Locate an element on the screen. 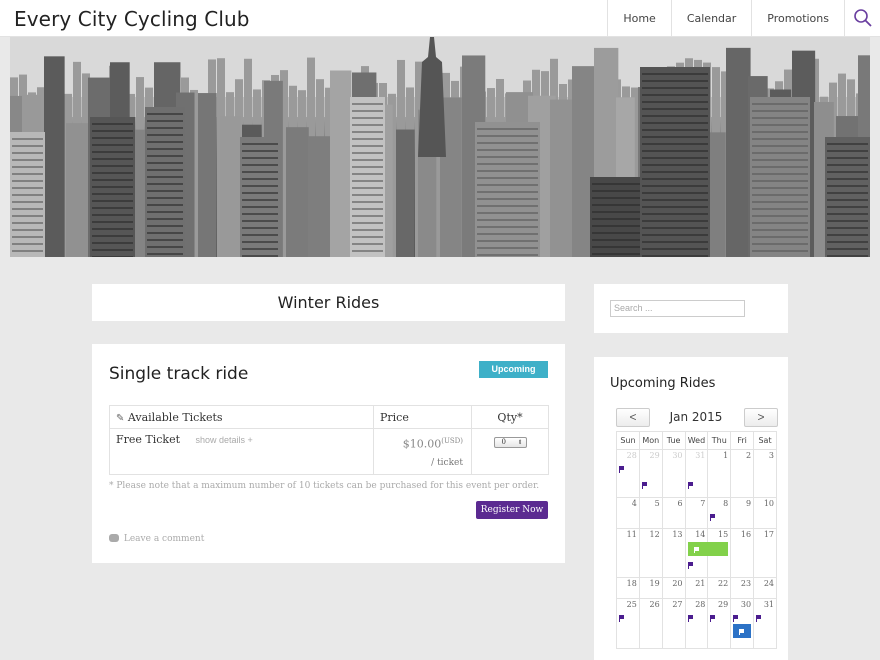 This screenshot has height=660, width=880. calendar-day: 3 is located at coordinates (765, 473).